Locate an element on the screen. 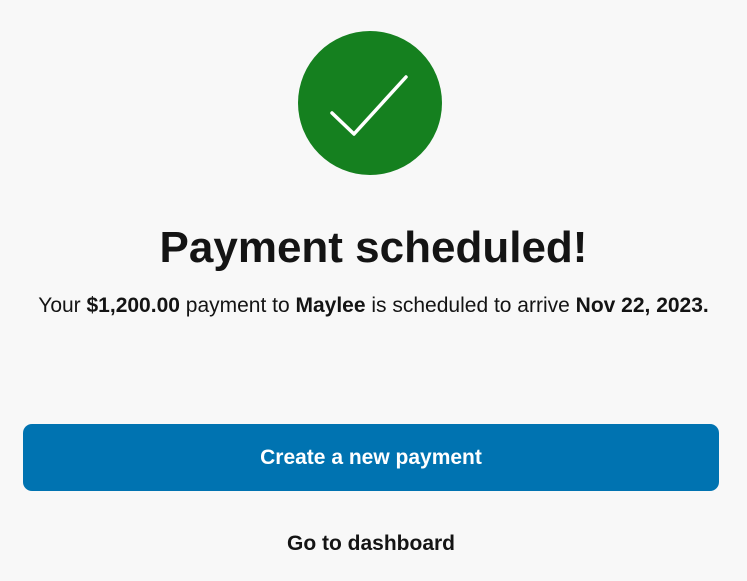  checkmark-icon is located at coordinates (369, 105).